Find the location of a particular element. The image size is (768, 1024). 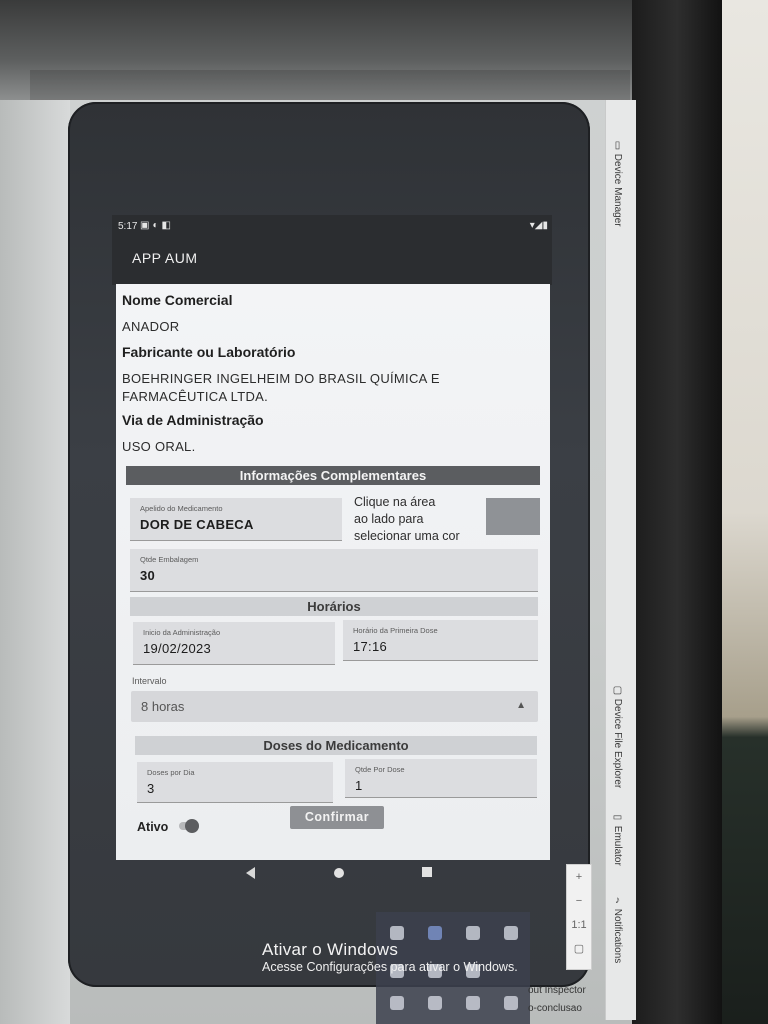

emulator-zoom-controls: + − 1:1 ▢ is located at coordinates (579, 917).